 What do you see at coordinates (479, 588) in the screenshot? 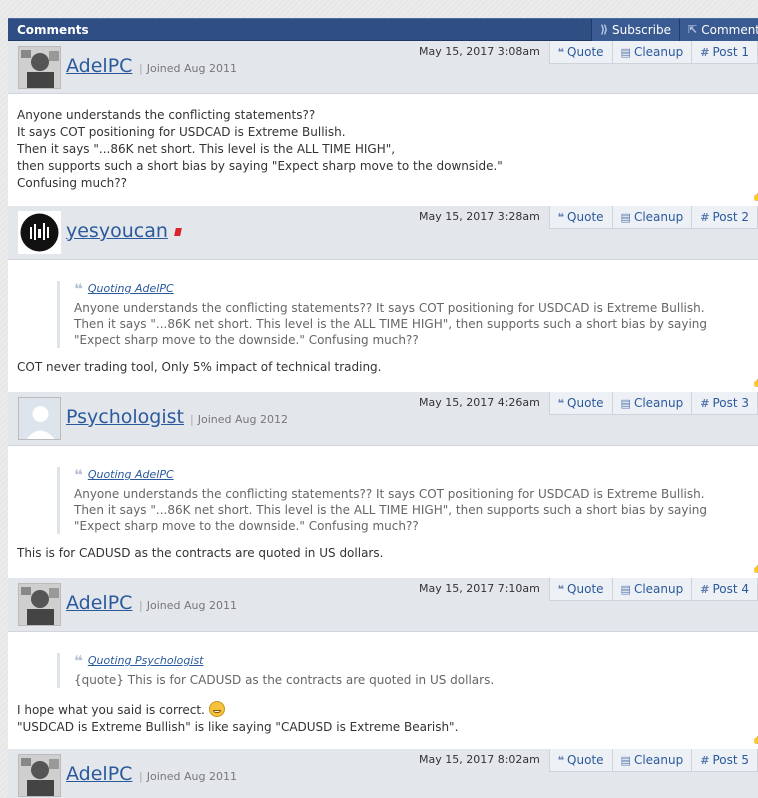
I see `post-date: May 15, 2017 7:10am` at bounding box center [479, 588].